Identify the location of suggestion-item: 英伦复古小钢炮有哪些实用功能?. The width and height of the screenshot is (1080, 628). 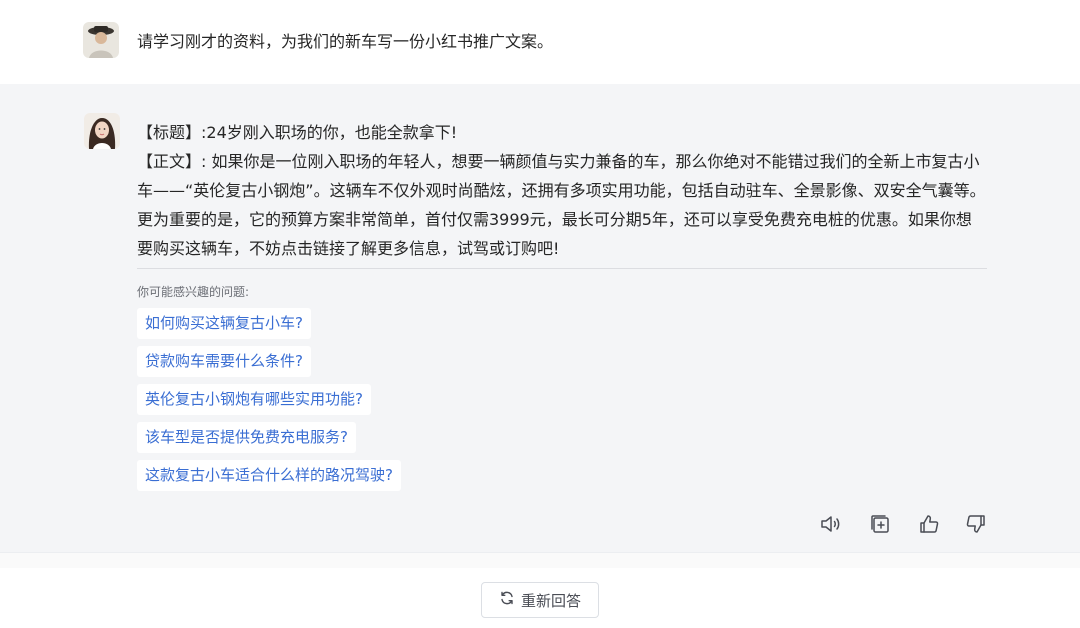
(254, 399).